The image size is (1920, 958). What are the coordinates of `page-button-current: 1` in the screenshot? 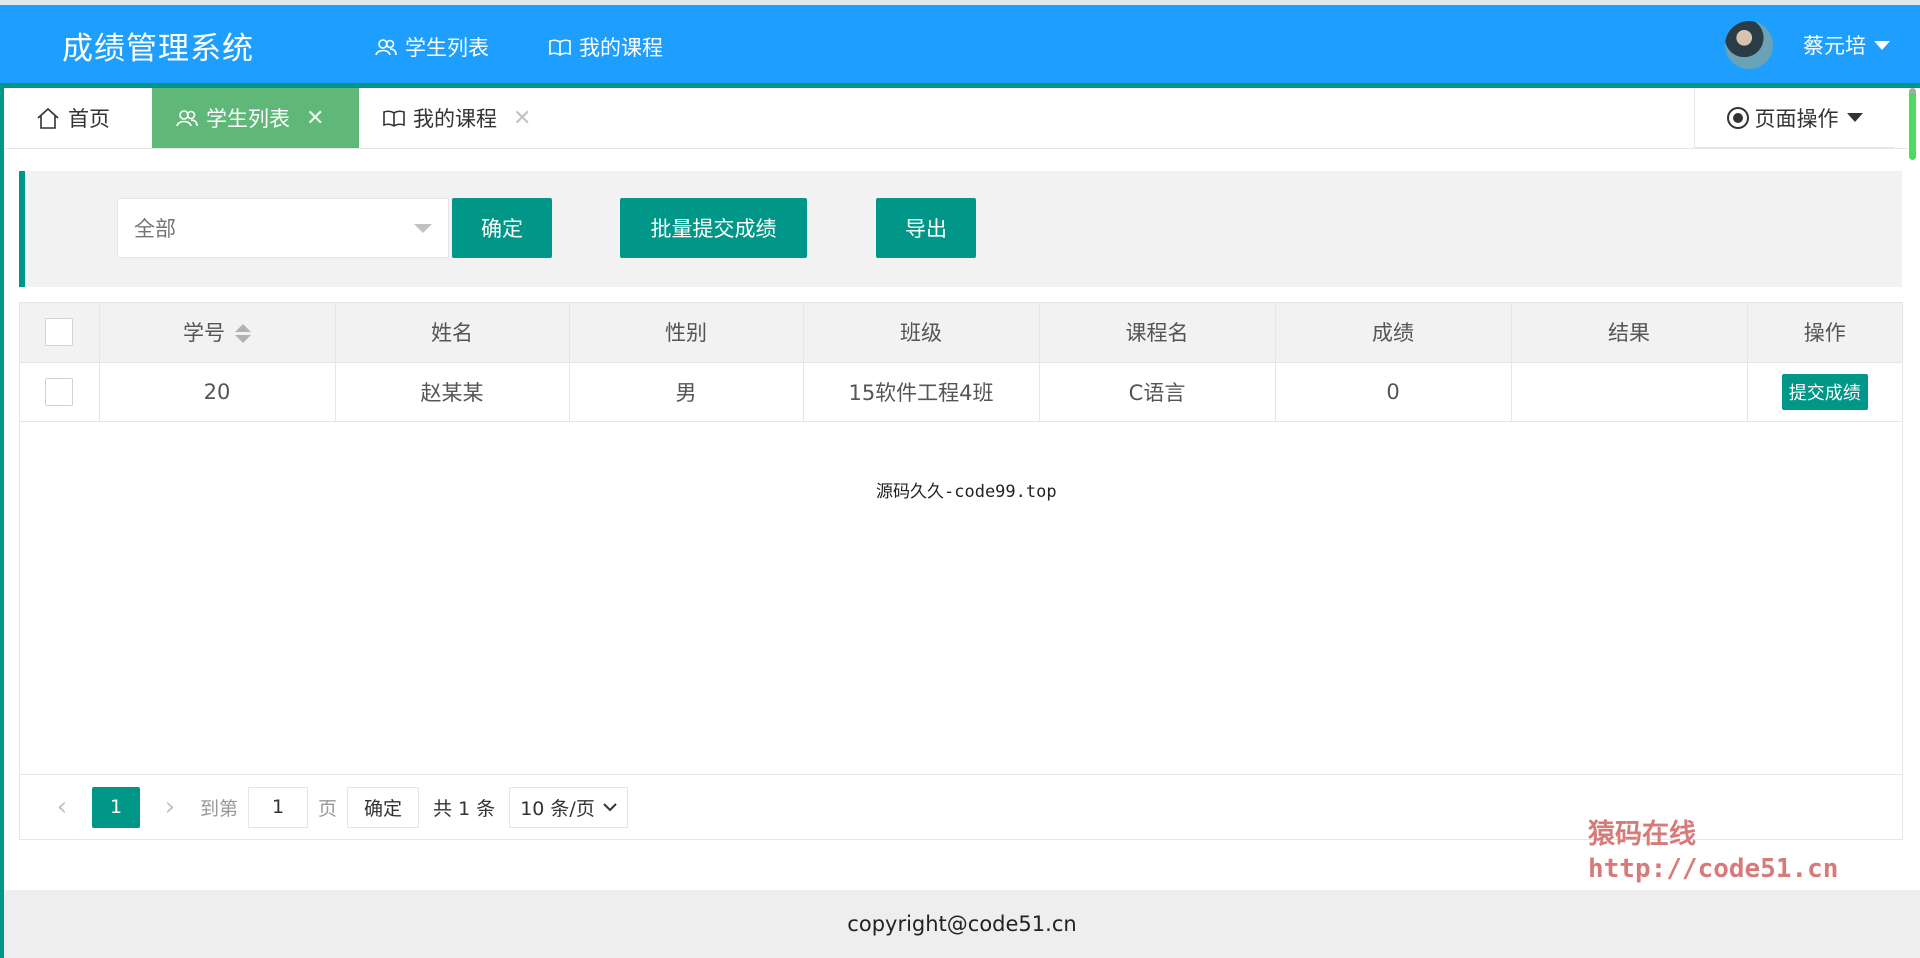 It's located at (116, 807).